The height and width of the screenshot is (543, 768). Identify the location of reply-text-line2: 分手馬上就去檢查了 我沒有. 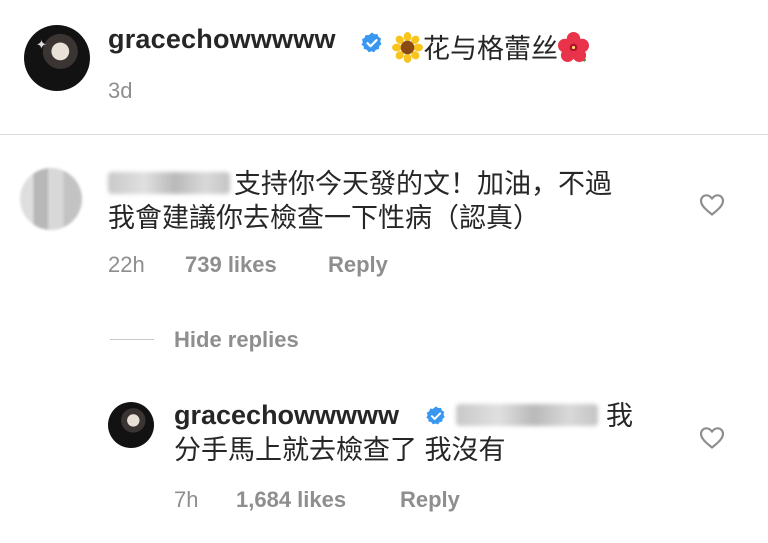
(340, 450).